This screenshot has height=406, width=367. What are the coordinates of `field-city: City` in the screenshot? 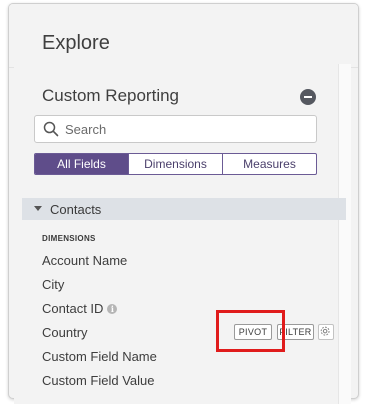 It's located at (53, 286).